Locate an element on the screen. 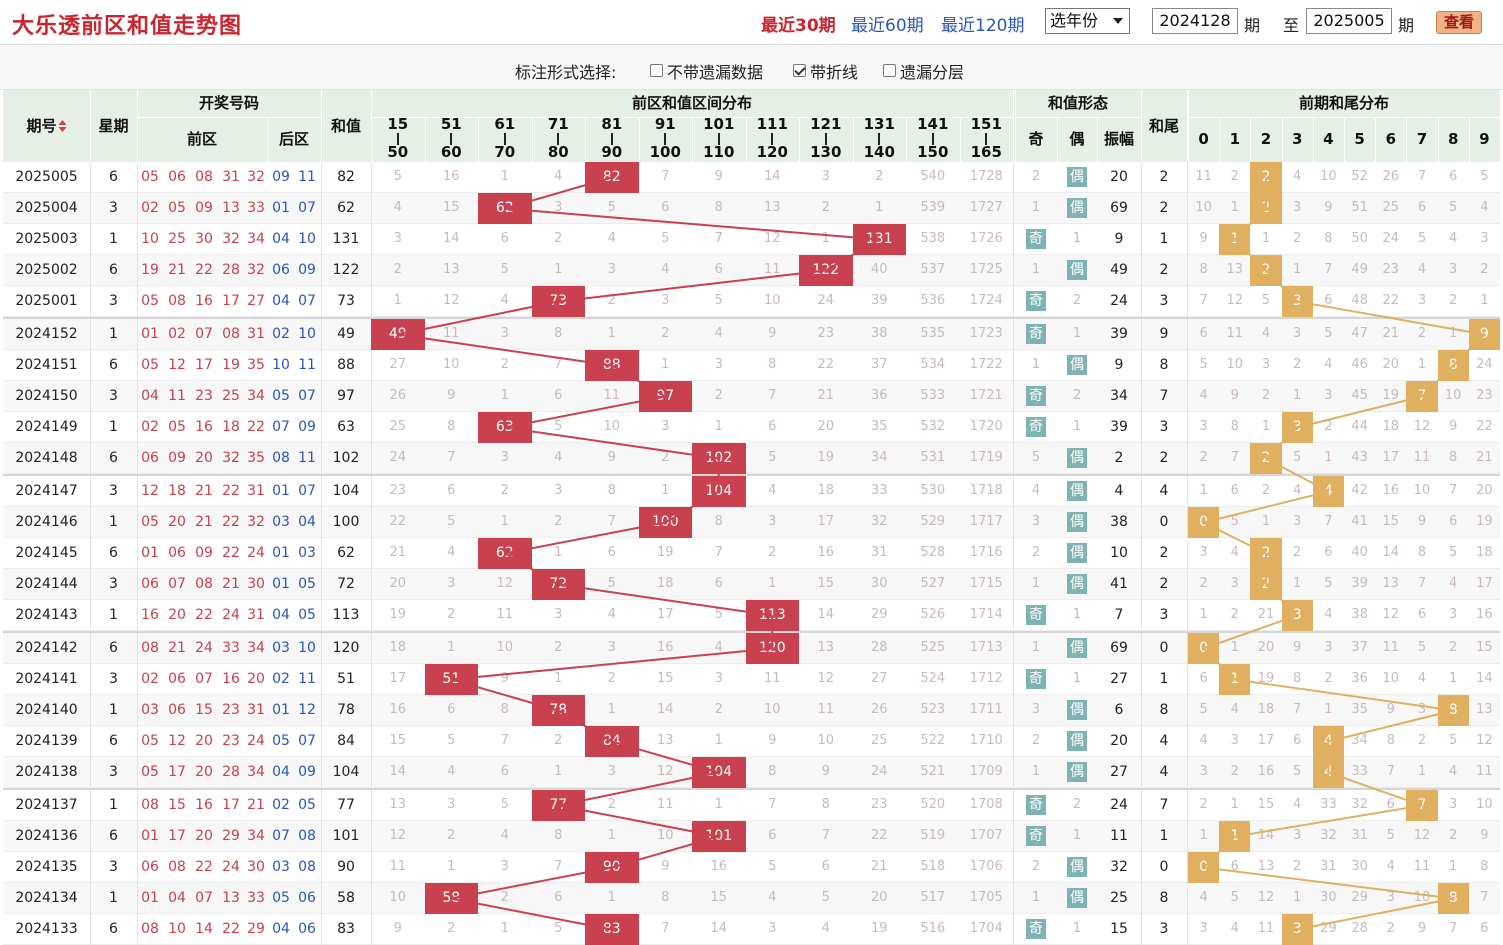 The height and width of the screenshot is (945, 1503). distribution-omission: 22 is located at coordinates (398, 521).